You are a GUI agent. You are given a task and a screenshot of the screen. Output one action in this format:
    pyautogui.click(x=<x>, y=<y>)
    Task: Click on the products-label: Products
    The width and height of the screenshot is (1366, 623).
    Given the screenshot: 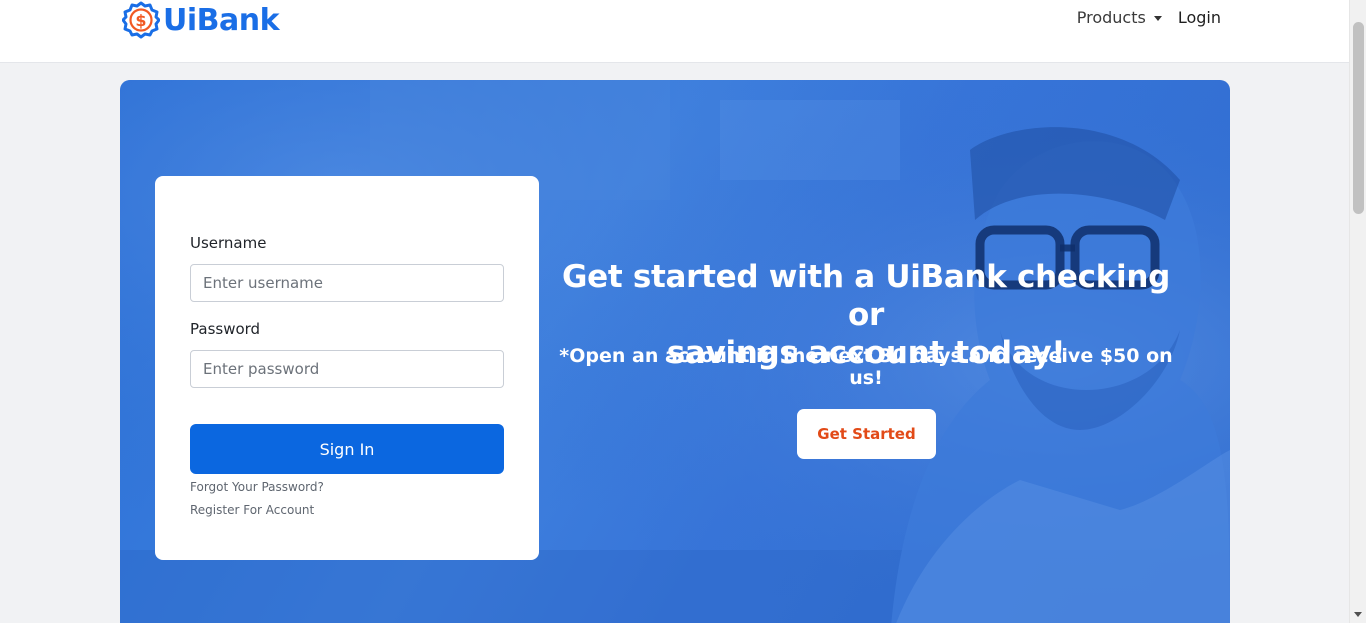 What is the action you would take?
    pyautogui.click(x=1111, y=17)
    